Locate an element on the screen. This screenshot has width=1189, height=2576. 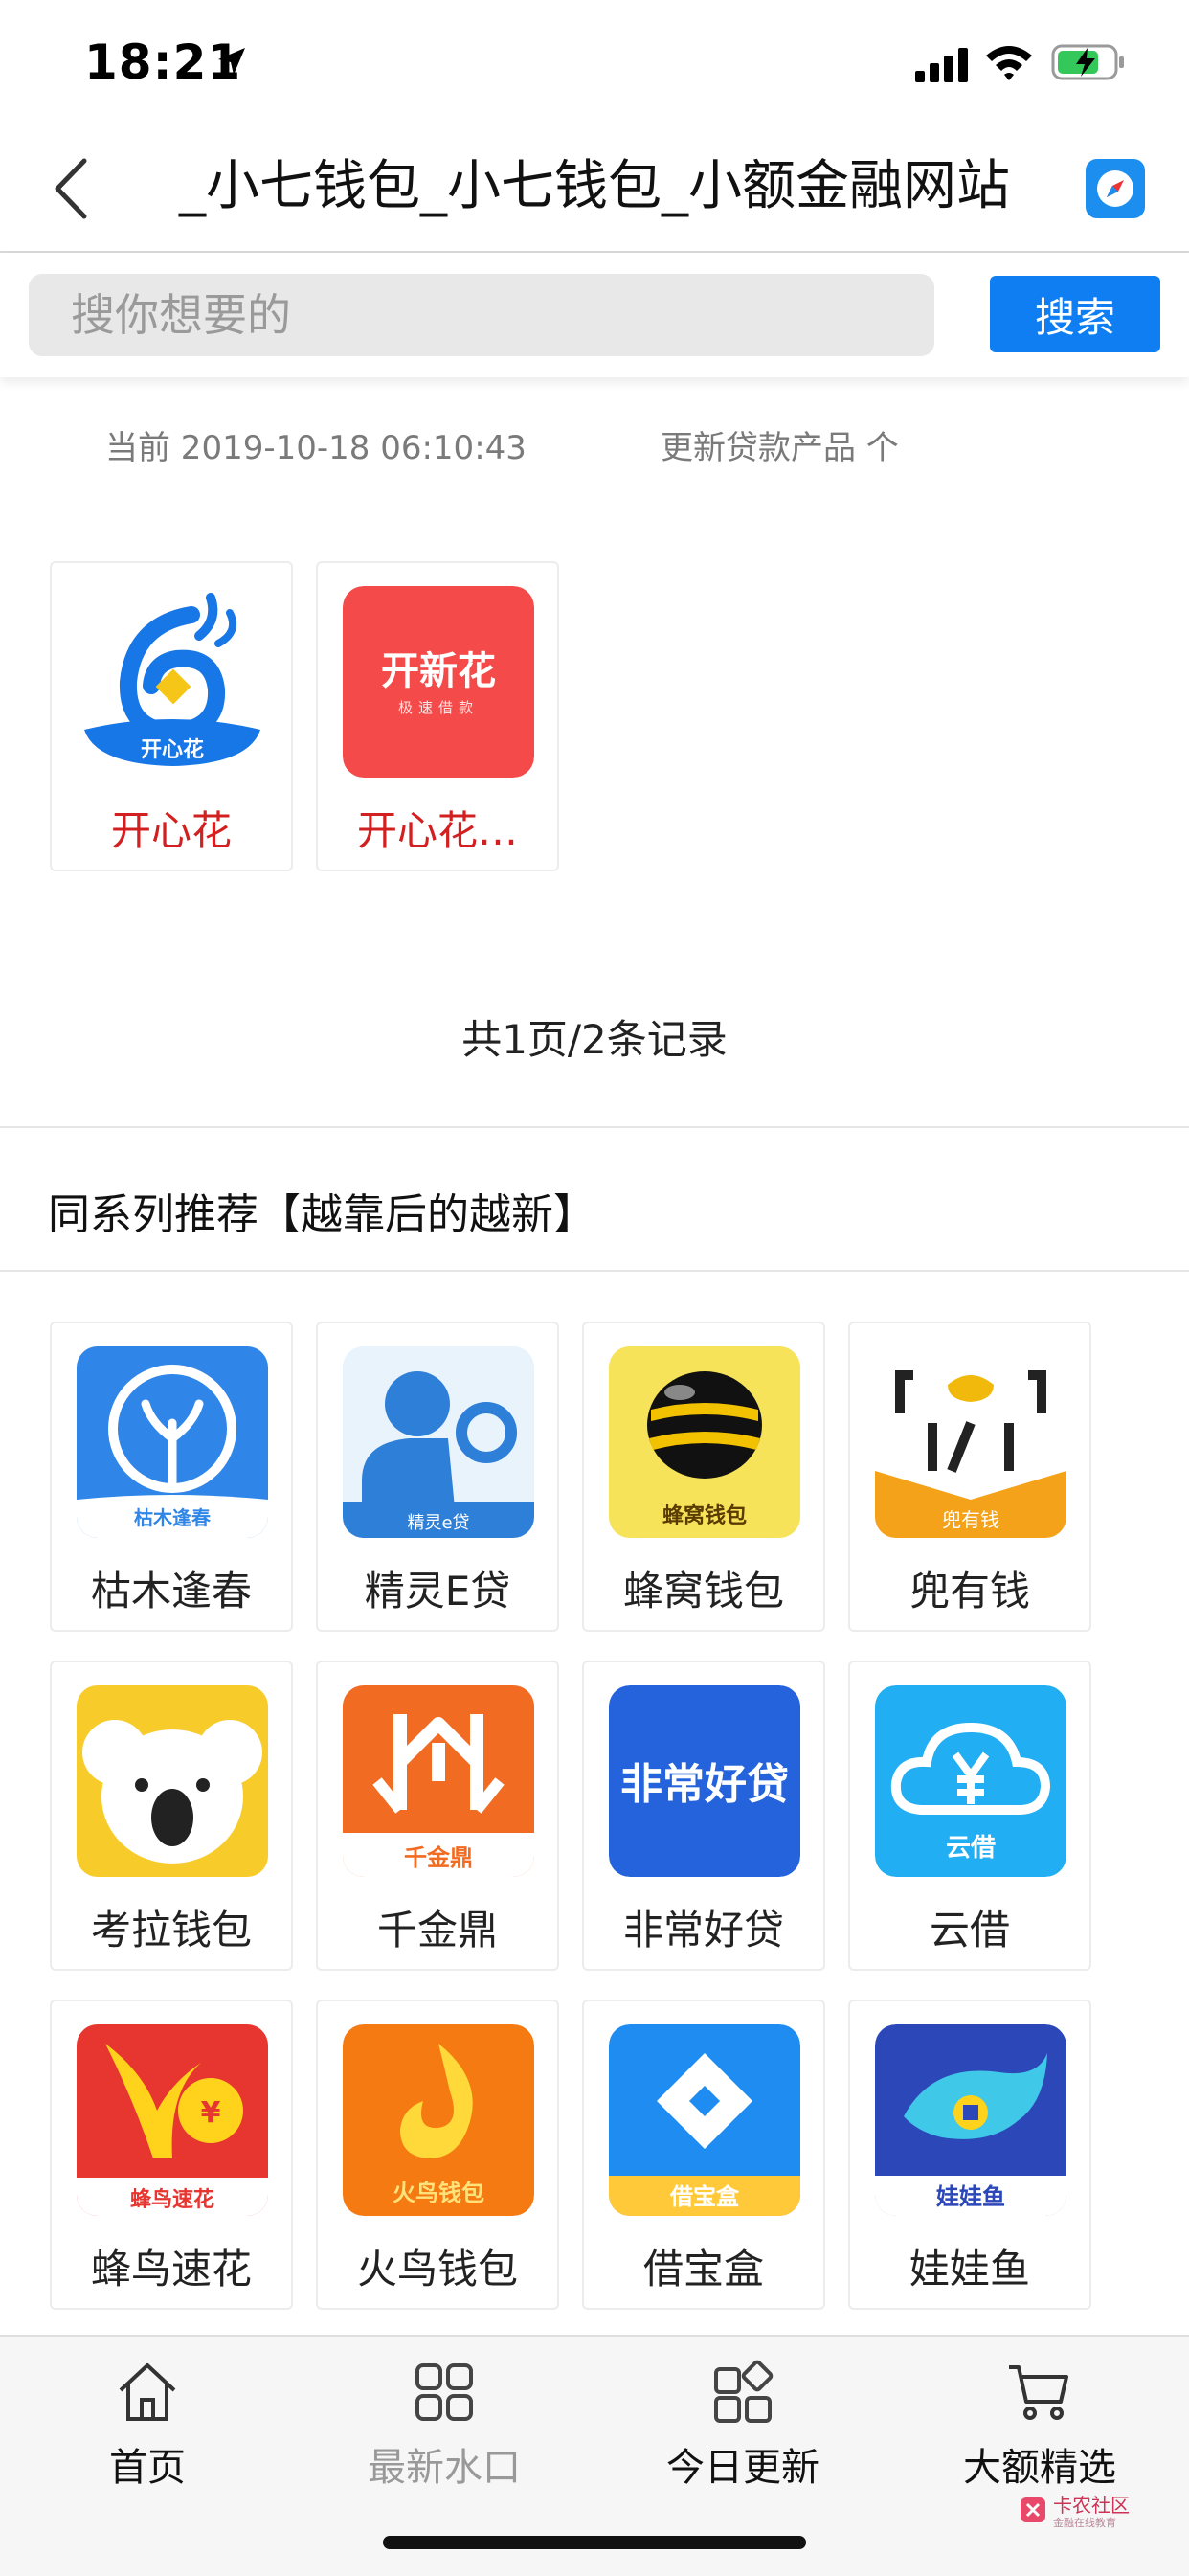
app-tile-douyouqian: 兜有钱 兜有钱 is located at coordinates (969, 1477).